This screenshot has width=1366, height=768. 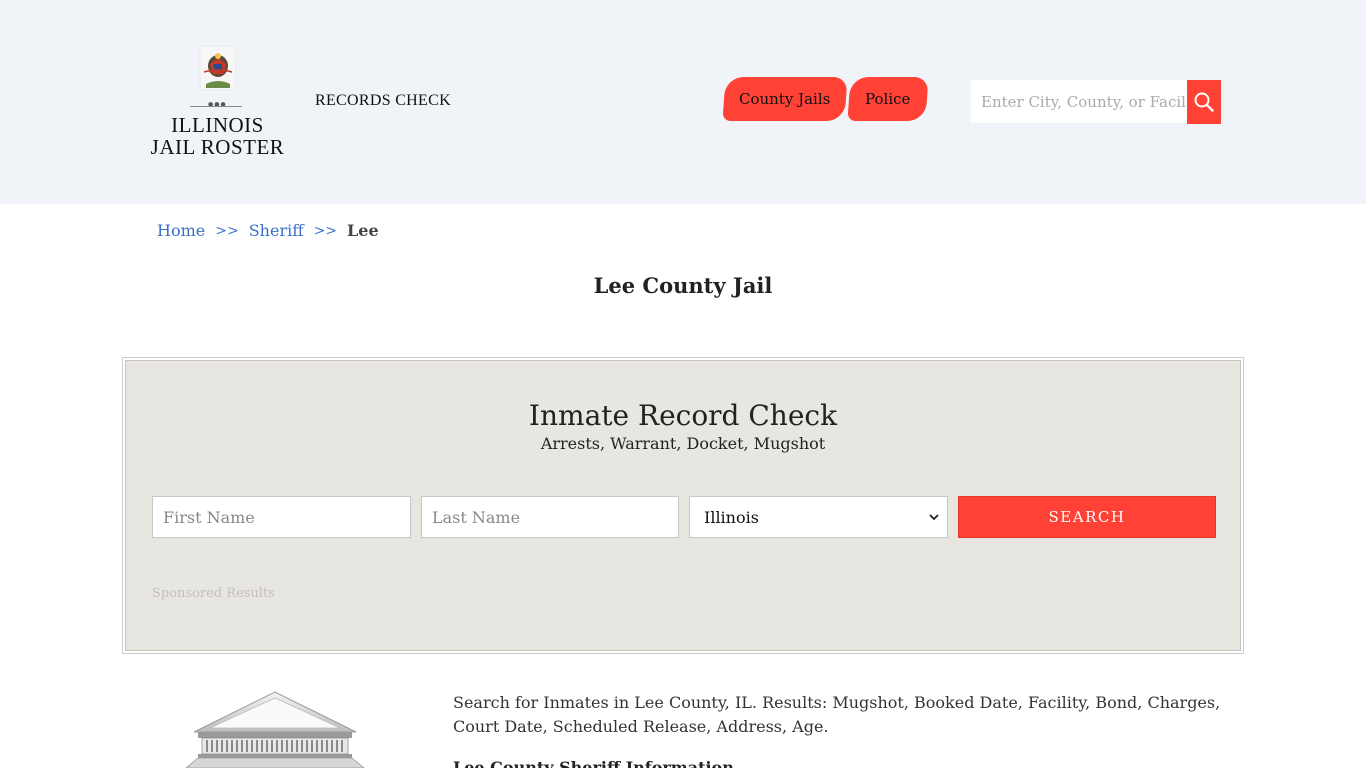 I want to click on last-name-input: Last Name, so click(x=550, y=517).